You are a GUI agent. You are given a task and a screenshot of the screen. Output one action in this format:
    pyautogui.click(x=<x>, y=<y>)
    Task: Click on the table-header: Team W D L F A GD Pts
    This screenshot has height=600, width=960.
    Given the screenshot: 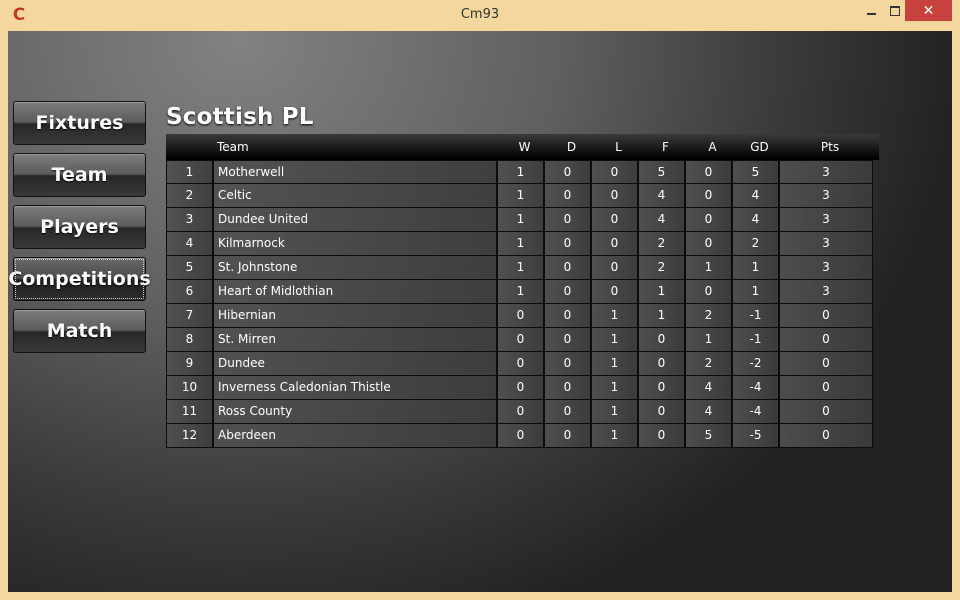 What is the action you would take?
    pyautogui.click(x=522, y=147)
    